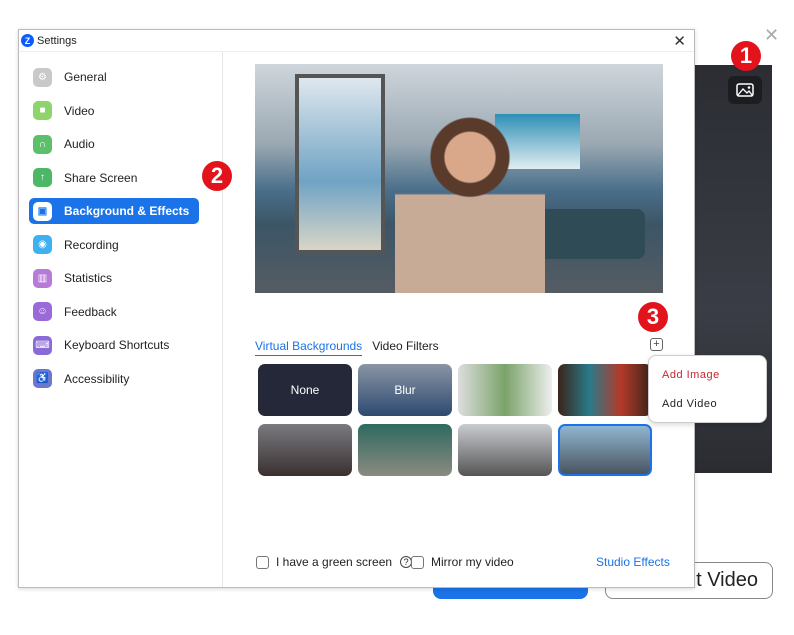  I want to click on step-badge-2: 2, so click(217, 176).